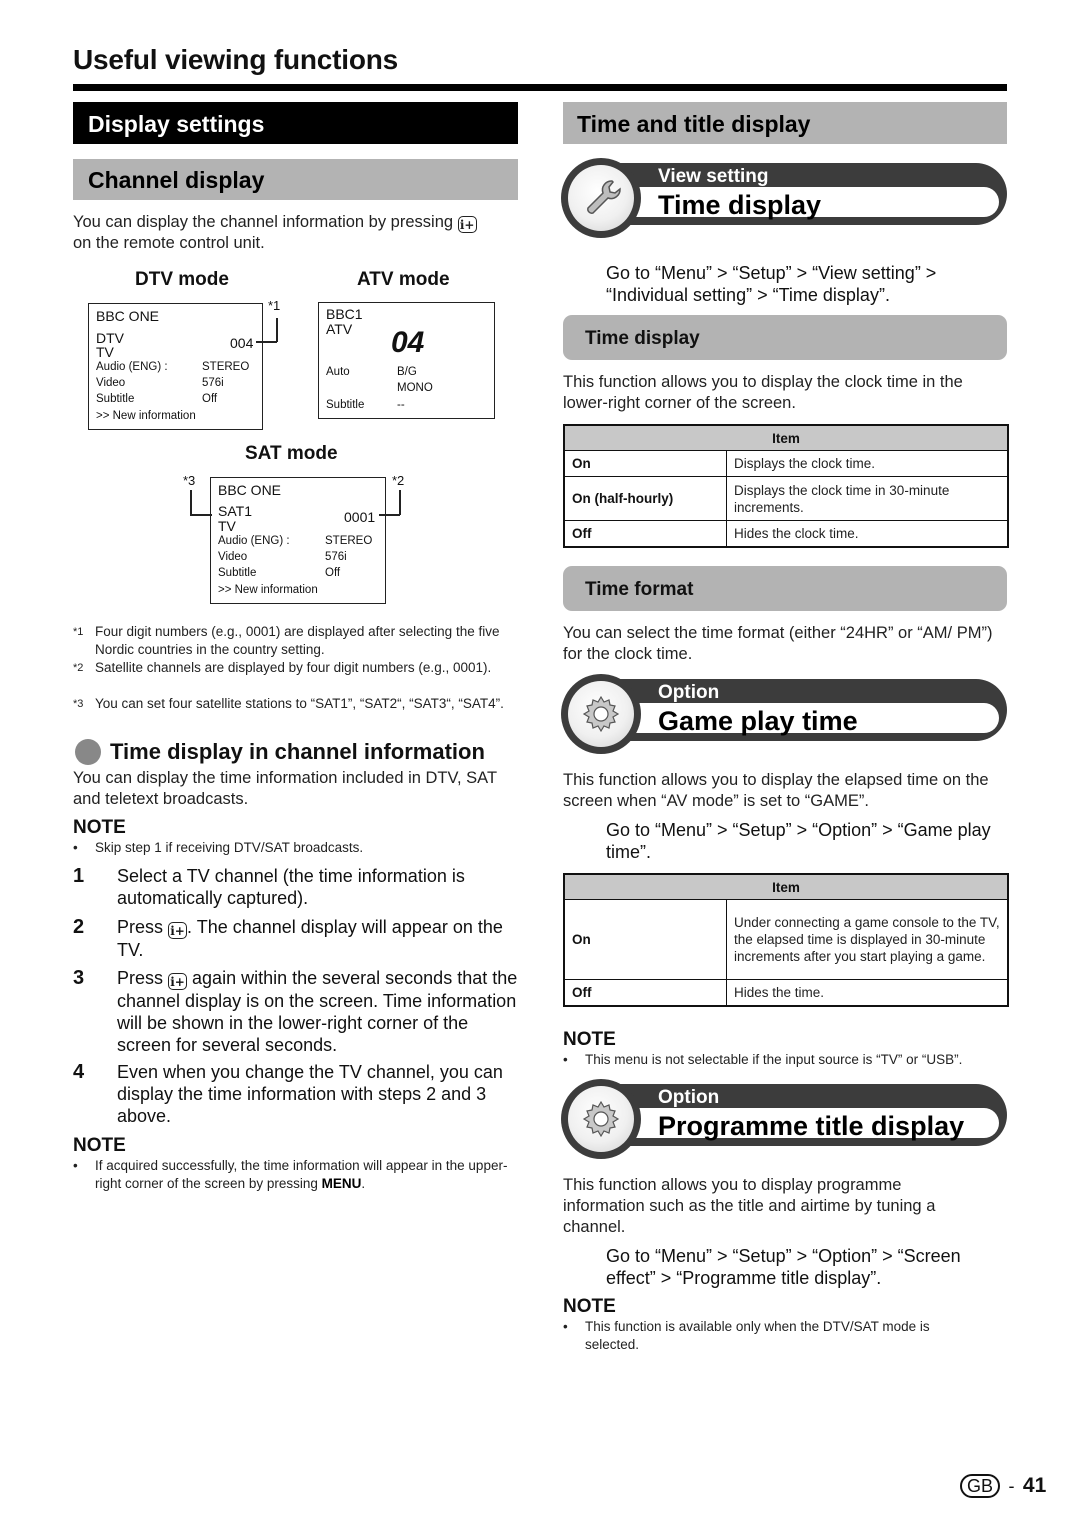 The image size is (1080, 1532). I want to click on atv-row-value: MONO, so click(415, 388).